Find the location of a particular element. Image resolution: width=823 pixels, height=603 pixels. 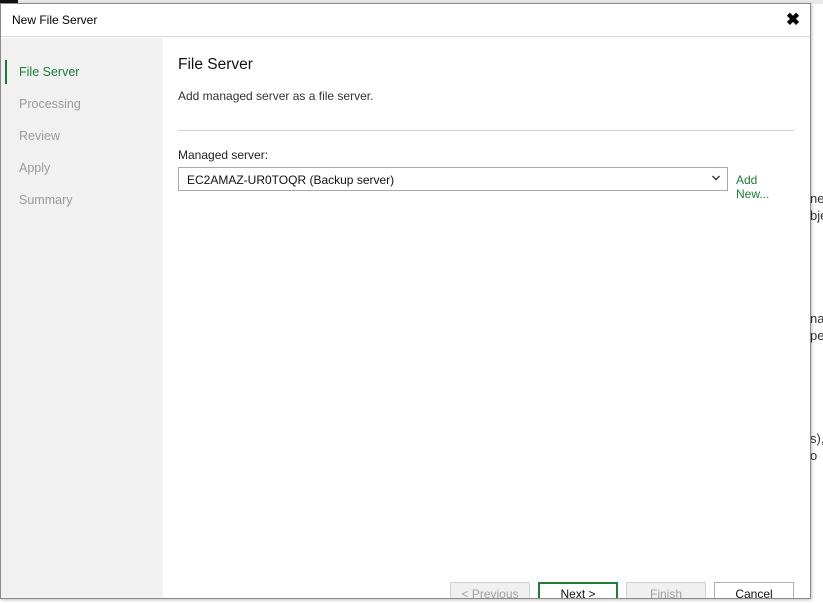

managed-server-label: Managed server: is located at coordinates (223, 155).